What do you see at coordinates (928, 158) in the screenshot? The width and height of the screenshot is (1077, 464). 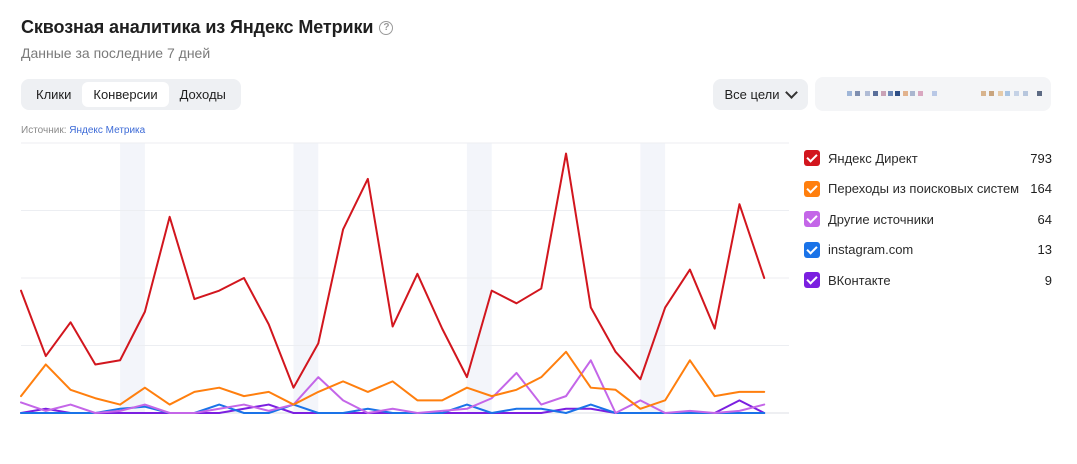 I see `legend-item-yandex-direct: Яндекс Директ 793` at bounding box center [928, 158].